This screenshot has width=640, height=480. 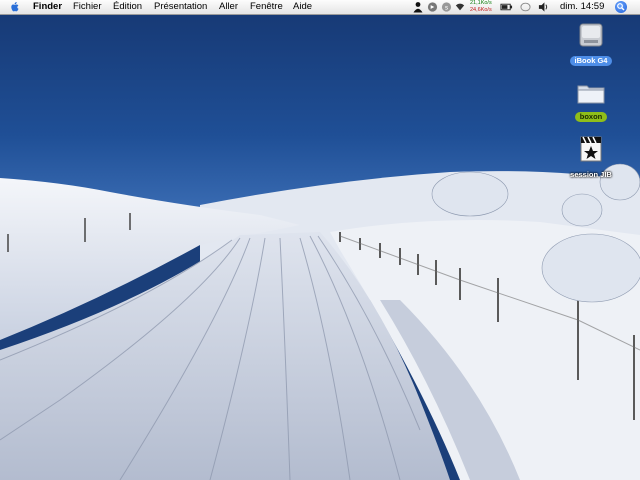 What do you see at coordinates (621, 7) in the screenshot?
I see `spotlight-icon` at bounding box center [621, 7].